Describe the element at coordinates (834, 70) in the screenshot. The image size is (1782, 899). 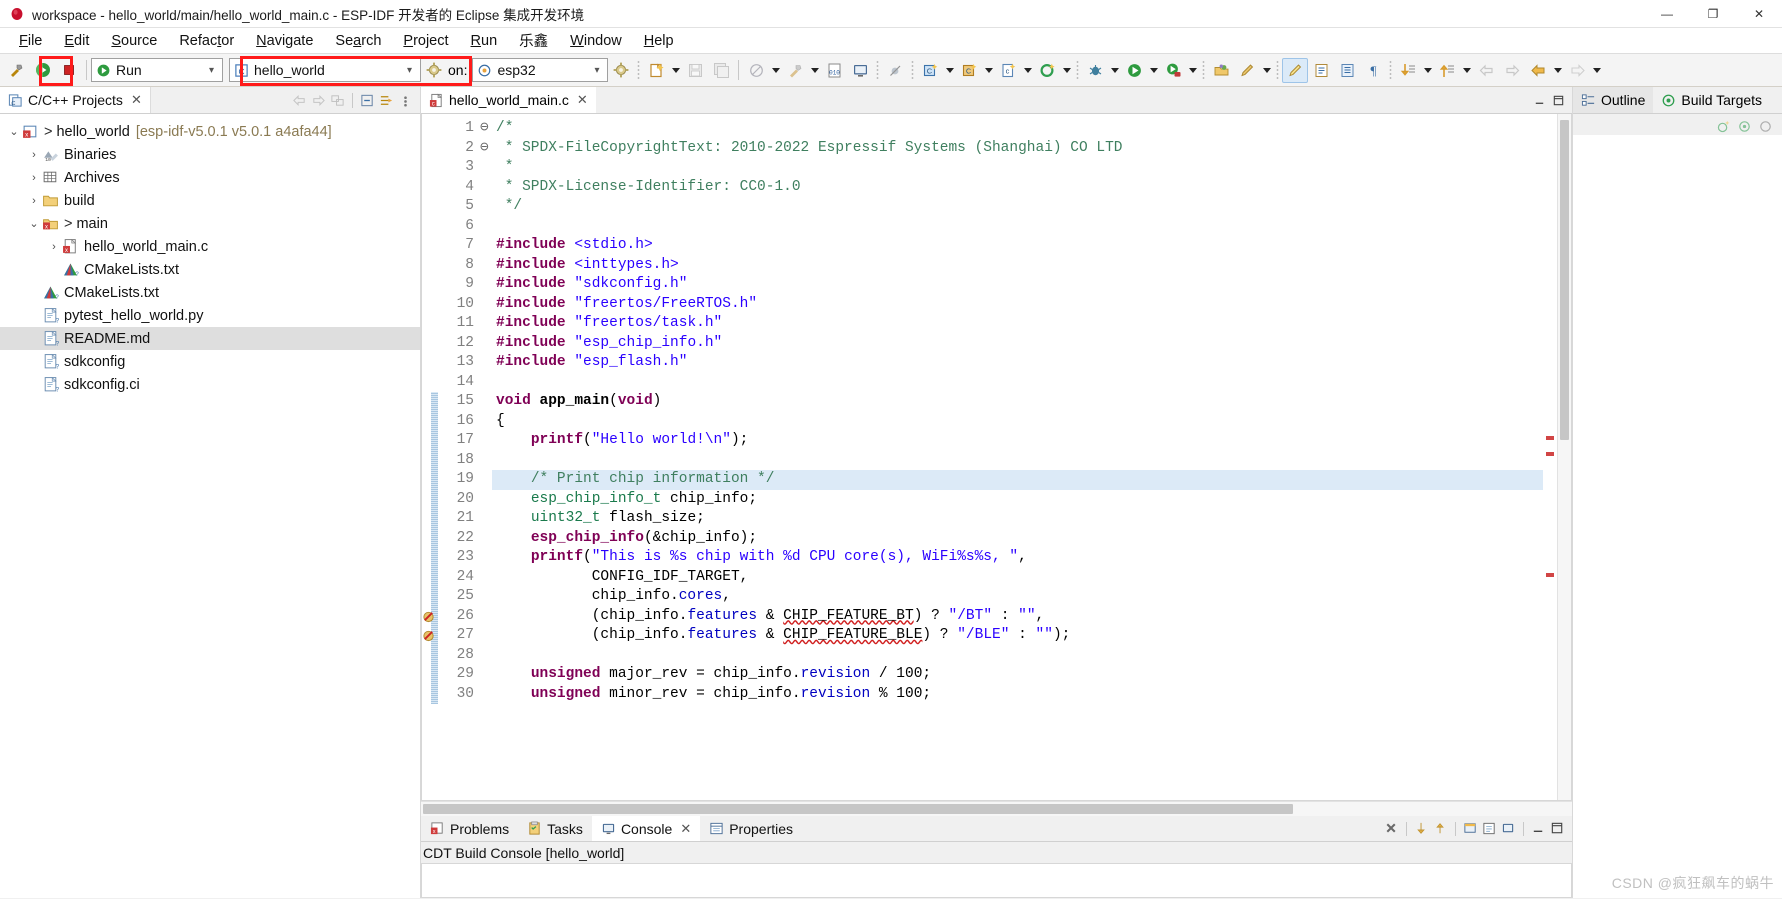
I see `binary-view-icon: 010` at that location.